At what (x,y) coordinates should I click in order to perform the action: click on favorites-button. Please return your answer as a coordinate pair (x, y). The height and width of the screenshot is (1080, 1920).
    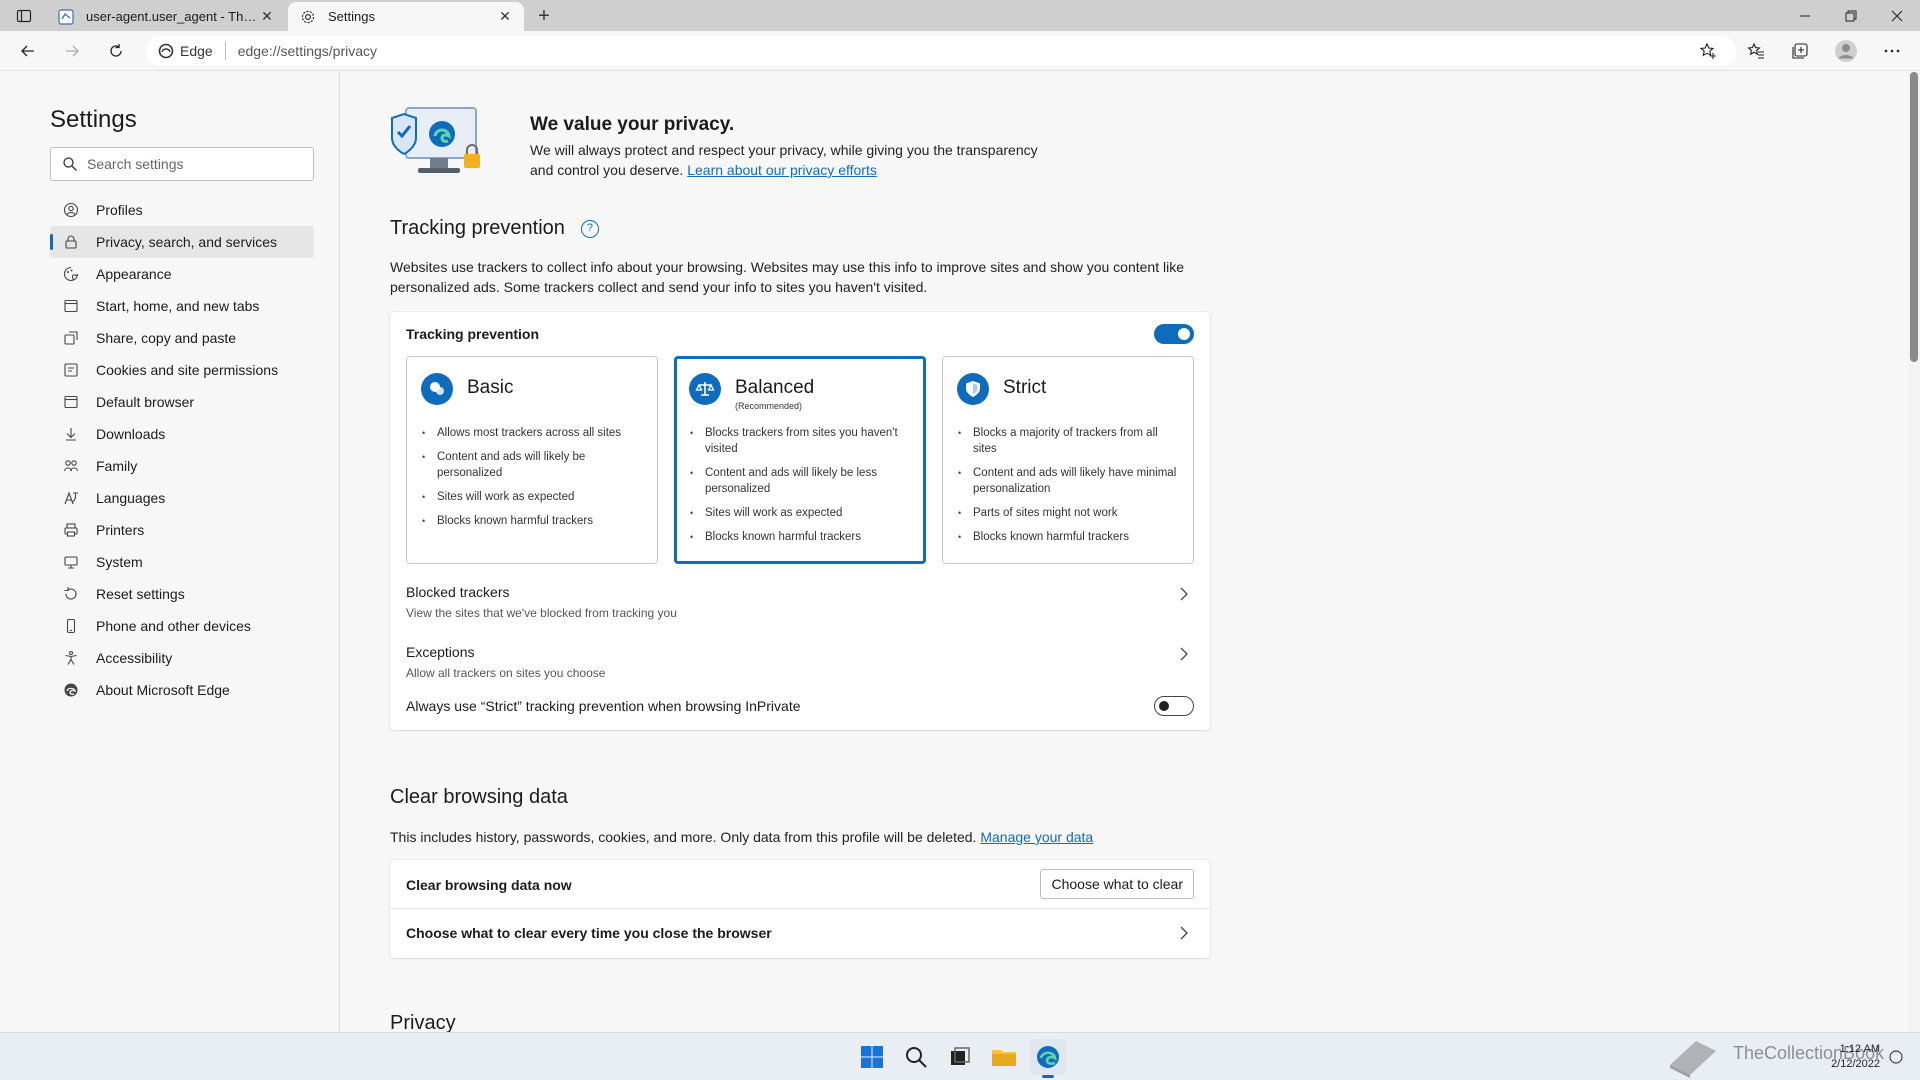
    Looking at the image, I should click on (1756, 51).